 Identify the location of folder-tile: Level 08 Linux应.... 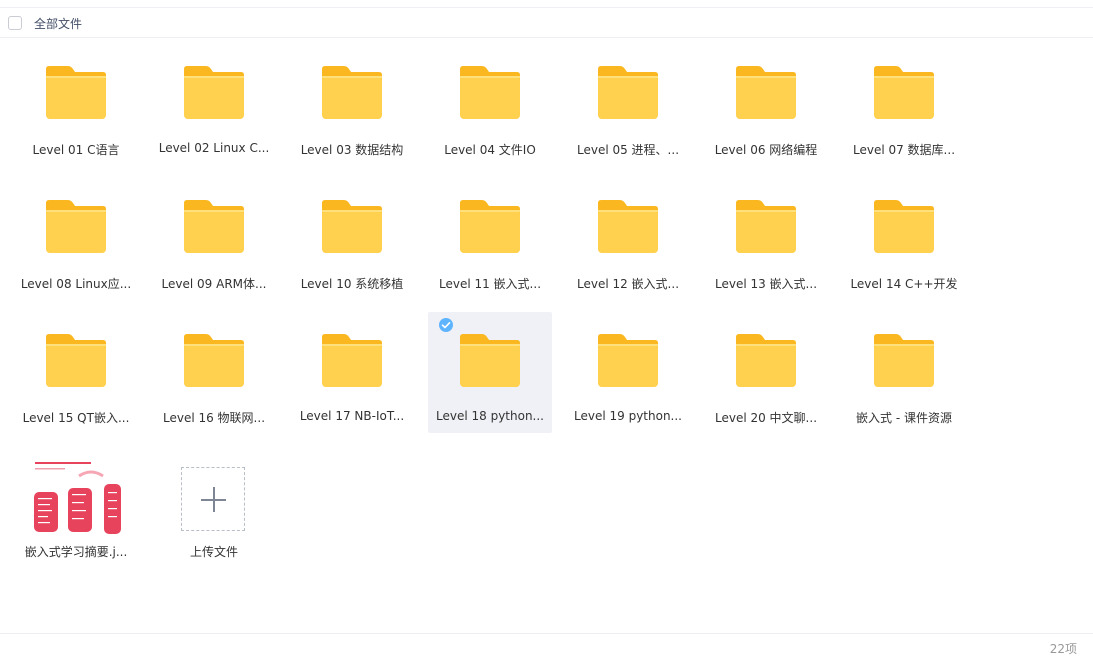
(76, 238).